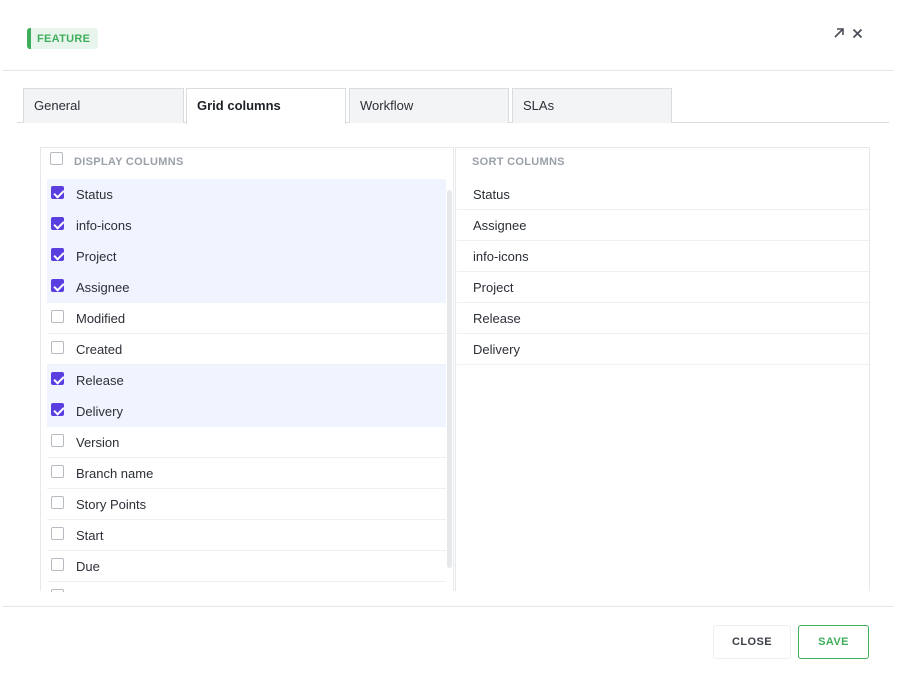  Describe the element at coordinates (497, 318) in the screenshot. I see `sort-column-label: Release` at that location.